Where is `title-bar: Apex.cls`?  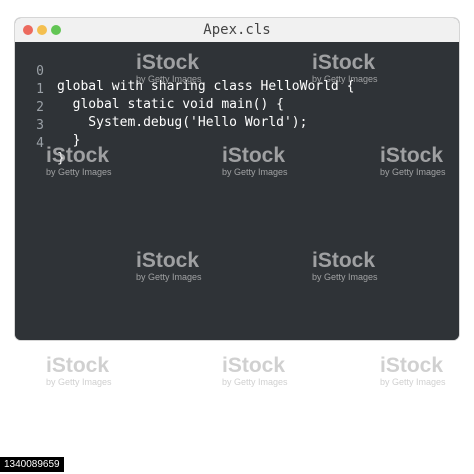
title-bar: Apex.cls is located at coordinates (237, 30).